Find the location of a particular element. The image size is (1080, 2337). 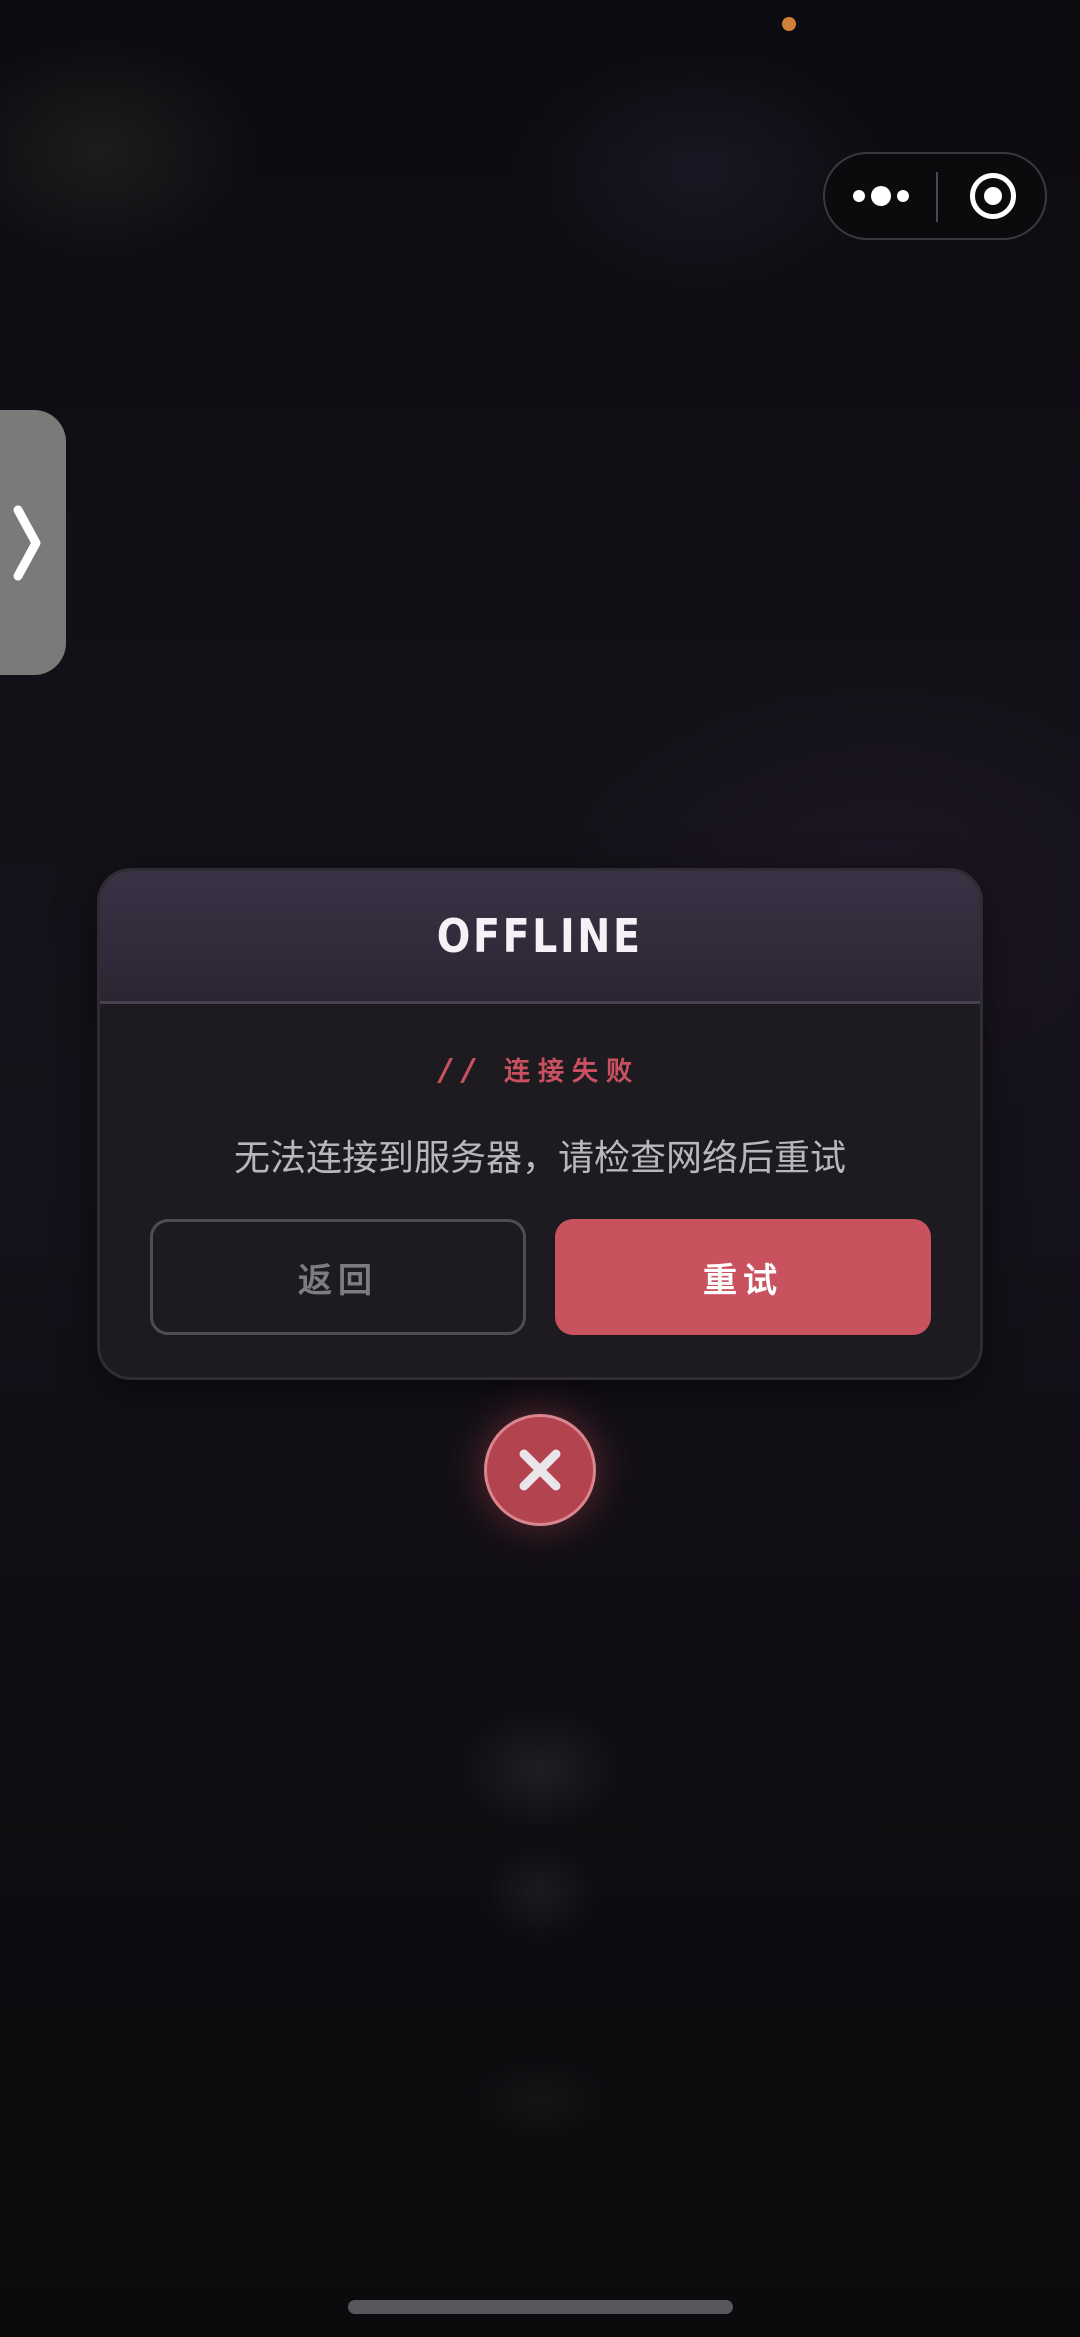

side-drawer-toggle is located at coordinates (33, 542).